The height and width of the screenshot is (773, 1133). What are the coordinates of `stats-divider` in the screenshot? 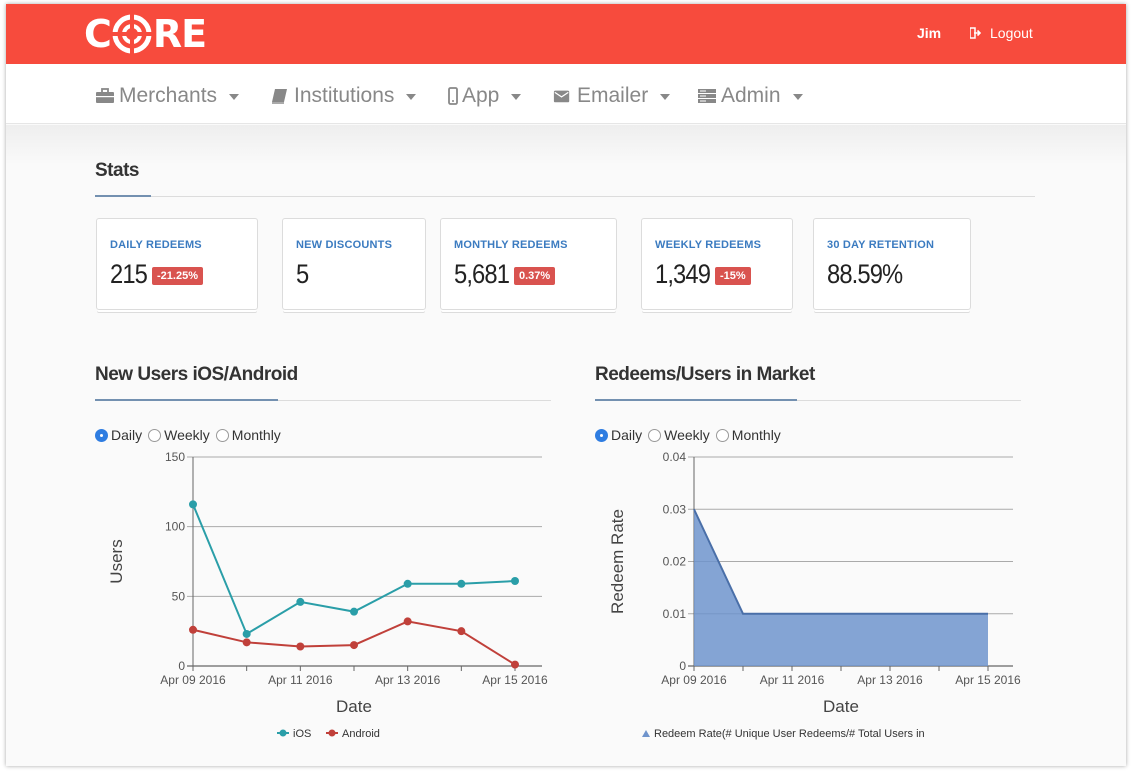 It's located at (565, 196).